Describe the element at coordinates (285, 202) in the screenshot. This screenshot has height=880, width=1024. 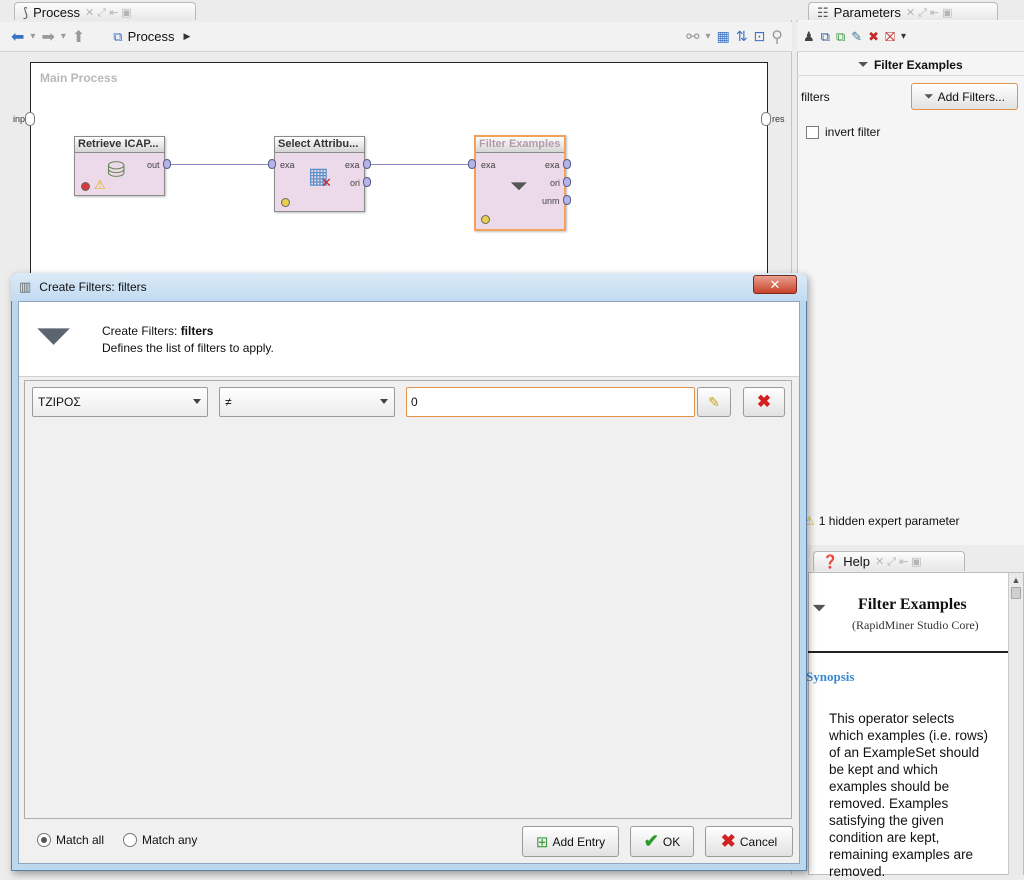
I see `status-warning-dot` at that location.